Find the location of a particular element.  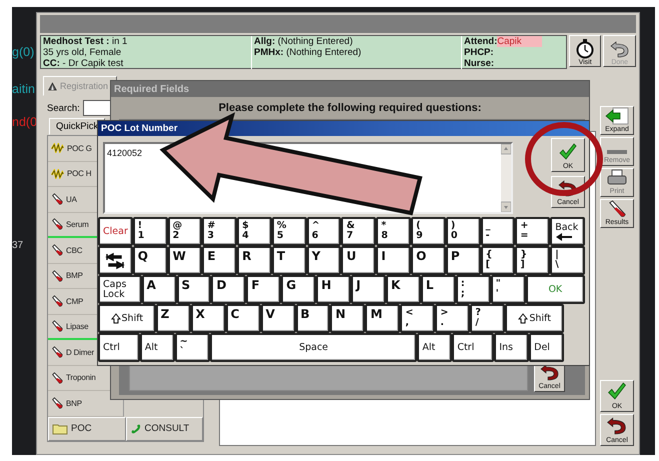

care-label: Nurse: is located at coordinates (480, 63).